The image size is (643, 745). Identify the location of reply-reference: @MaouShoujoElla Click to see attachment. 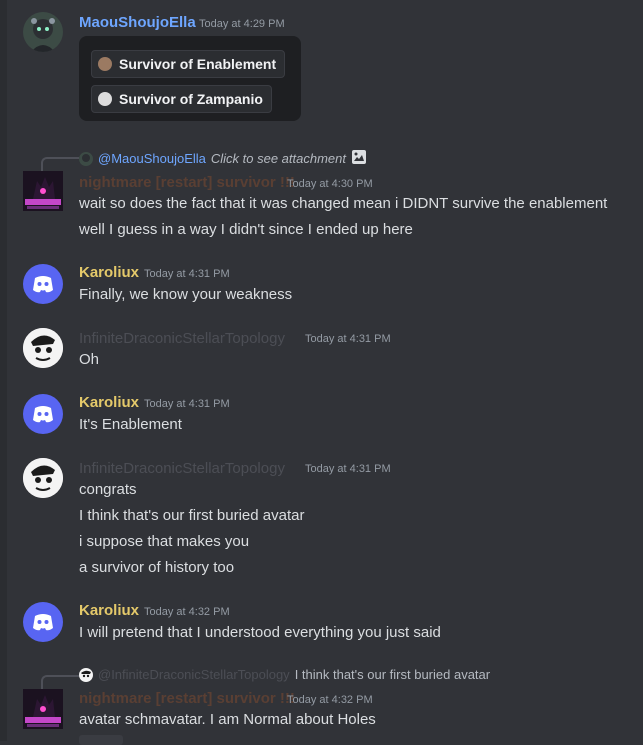
(223, 158).